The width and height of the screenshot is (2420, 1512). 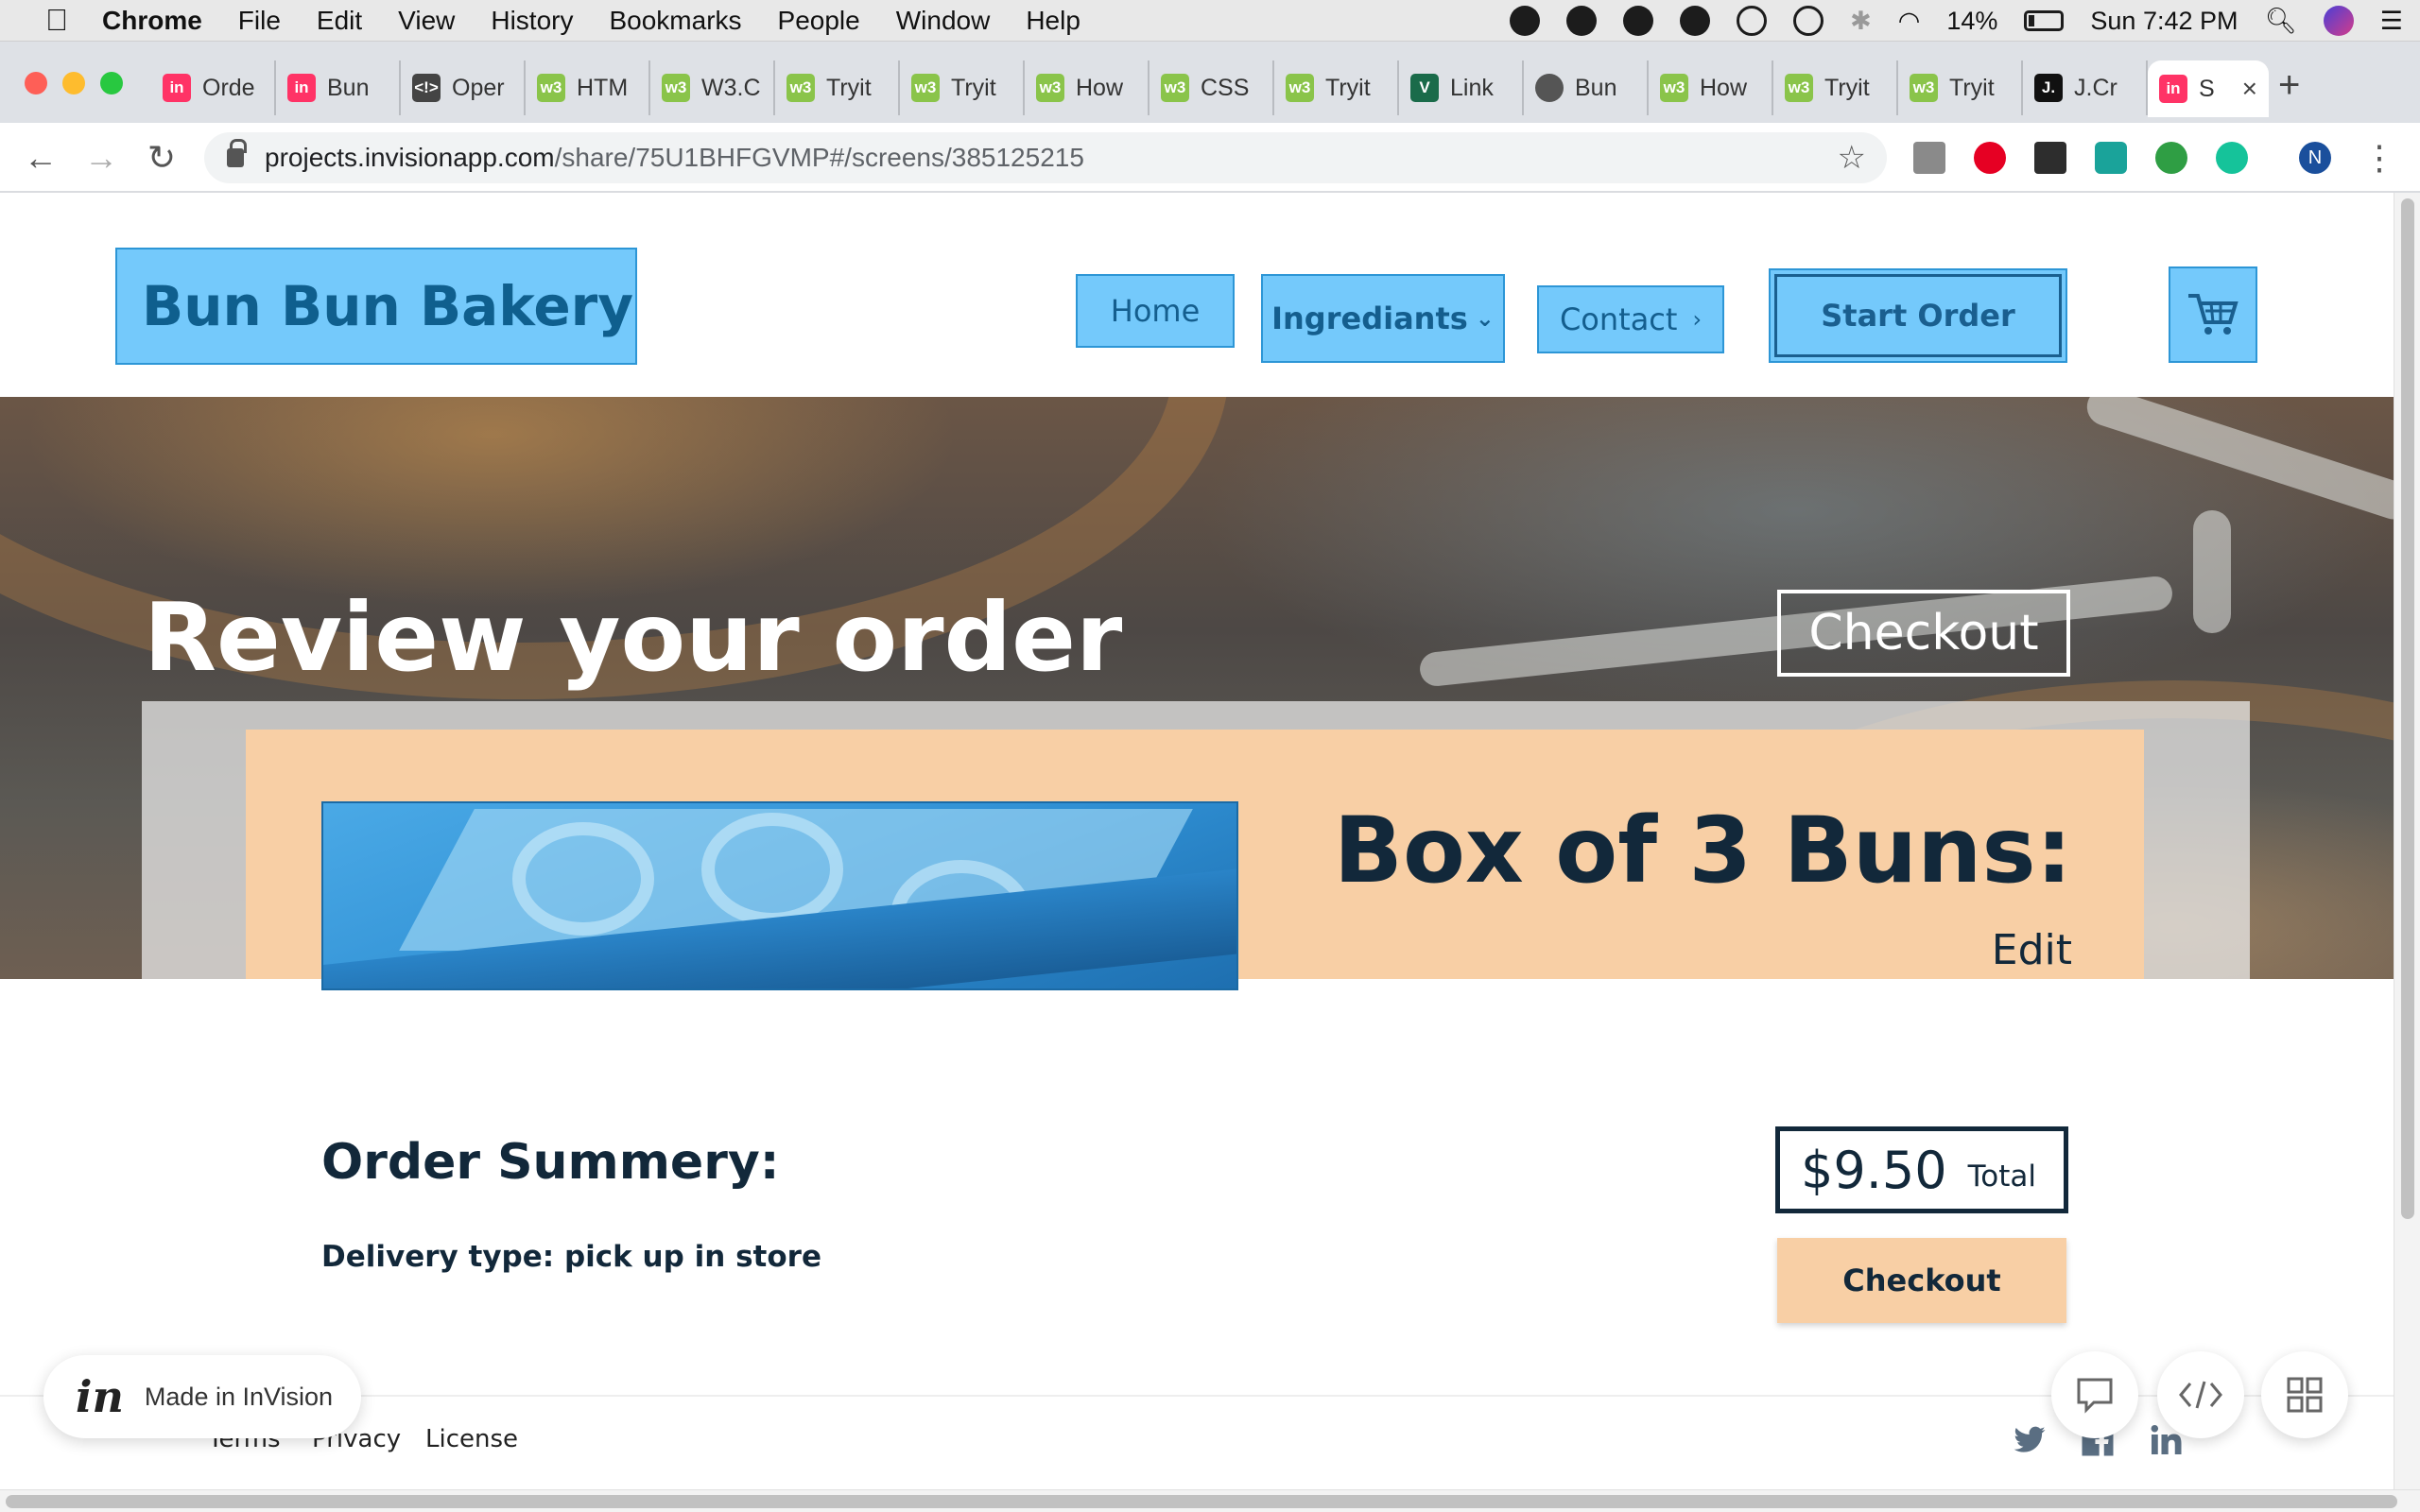 I want to click on siri-icon, so click(x=2338, y=21).